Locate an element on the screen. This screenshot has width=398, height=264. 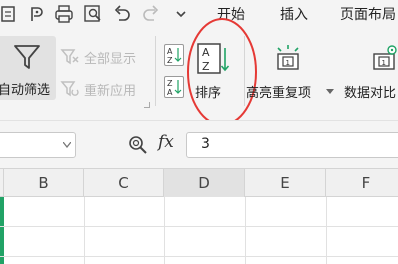
sort-az-icon: A Z is located at coordinates (174, 56).